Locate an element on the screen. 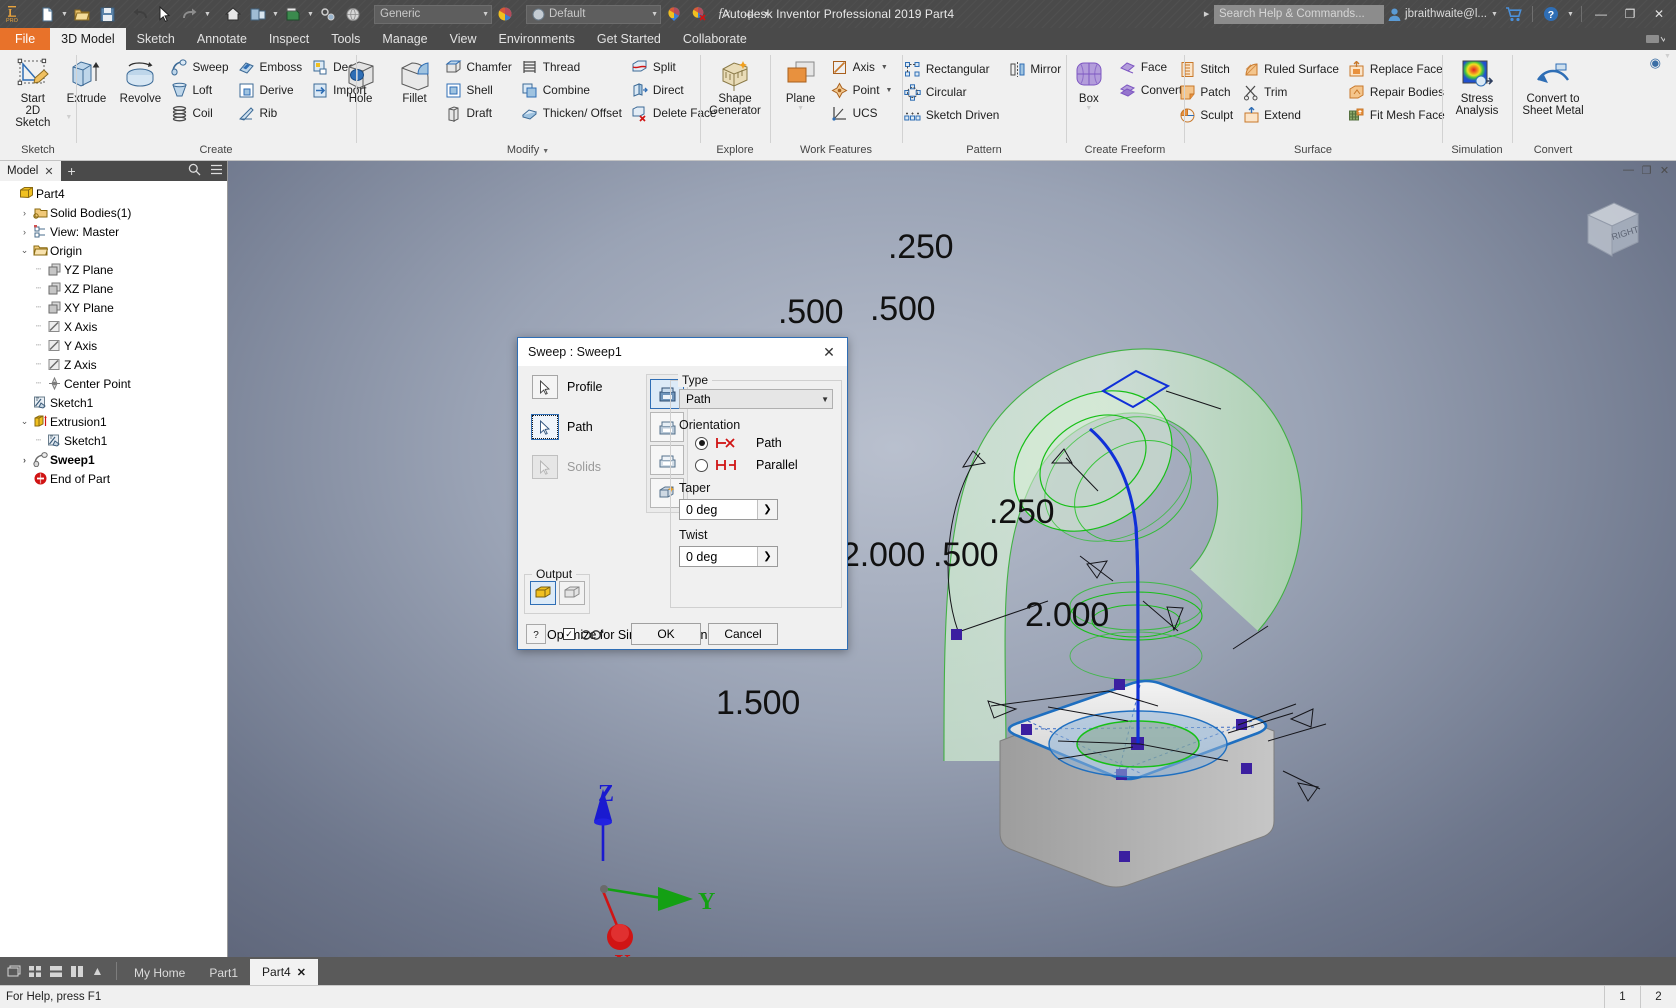 The height and width of the screenshot is (1008, 1676). select-icon is located at coordinates (328, 14).